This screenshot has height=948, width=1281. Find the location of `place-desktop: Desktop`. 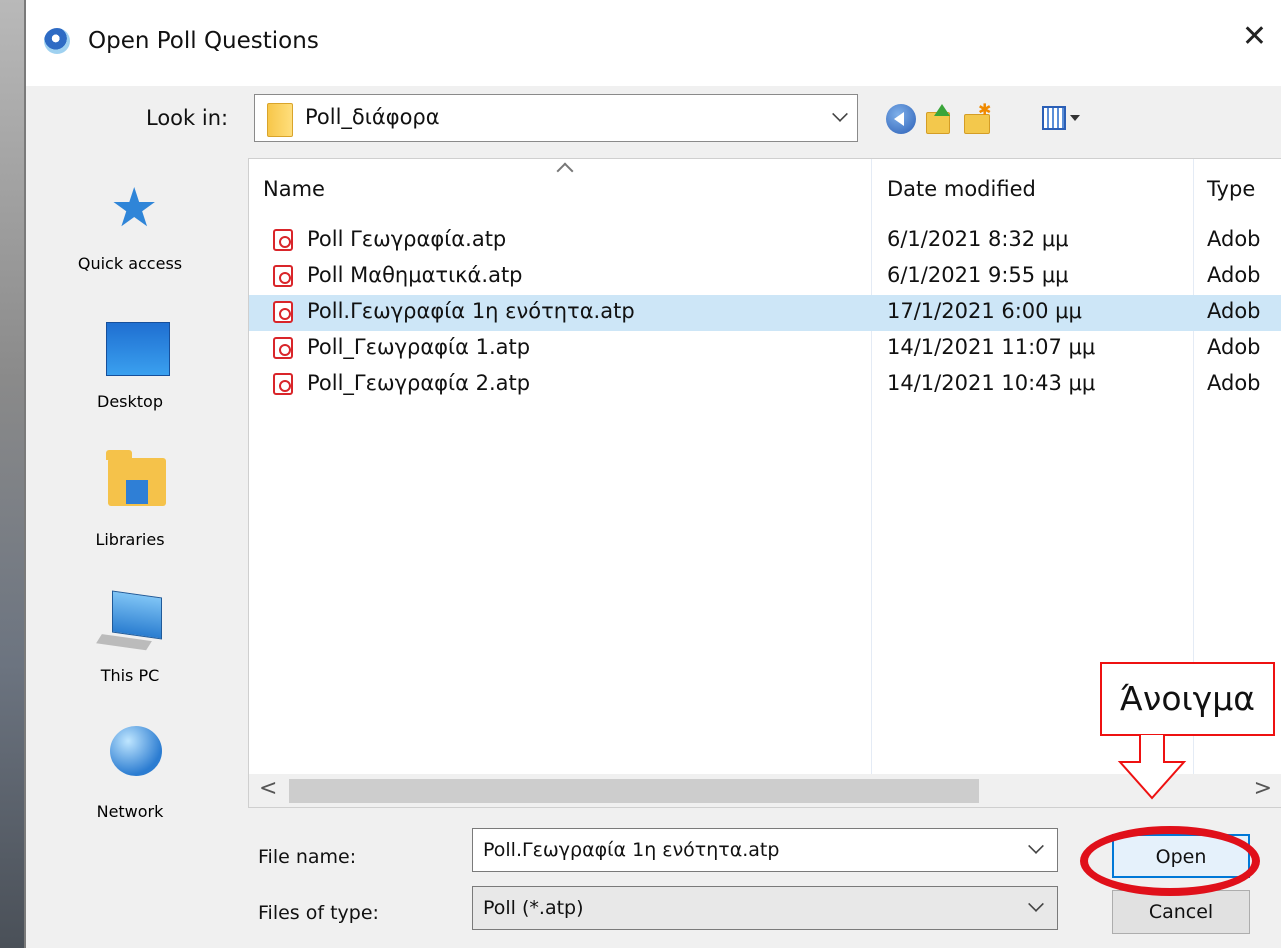

place-desktop: Desktop is located at coordinates (130, 401).